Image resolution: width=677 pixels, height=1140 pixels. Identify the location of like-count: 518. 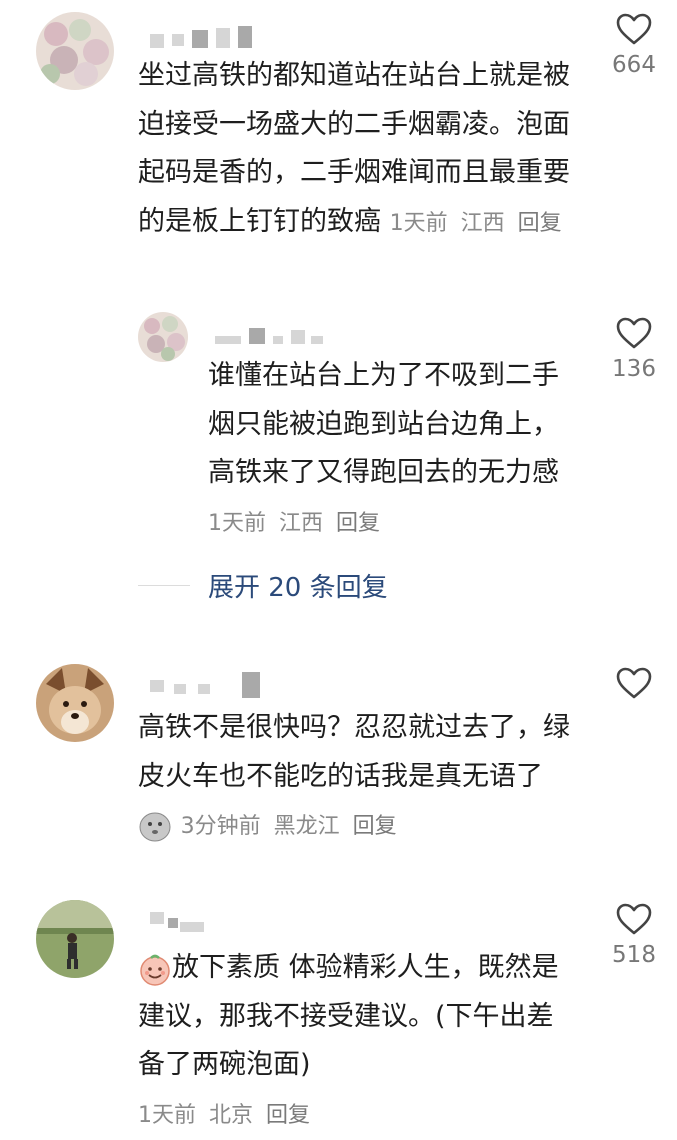
(634, 955).